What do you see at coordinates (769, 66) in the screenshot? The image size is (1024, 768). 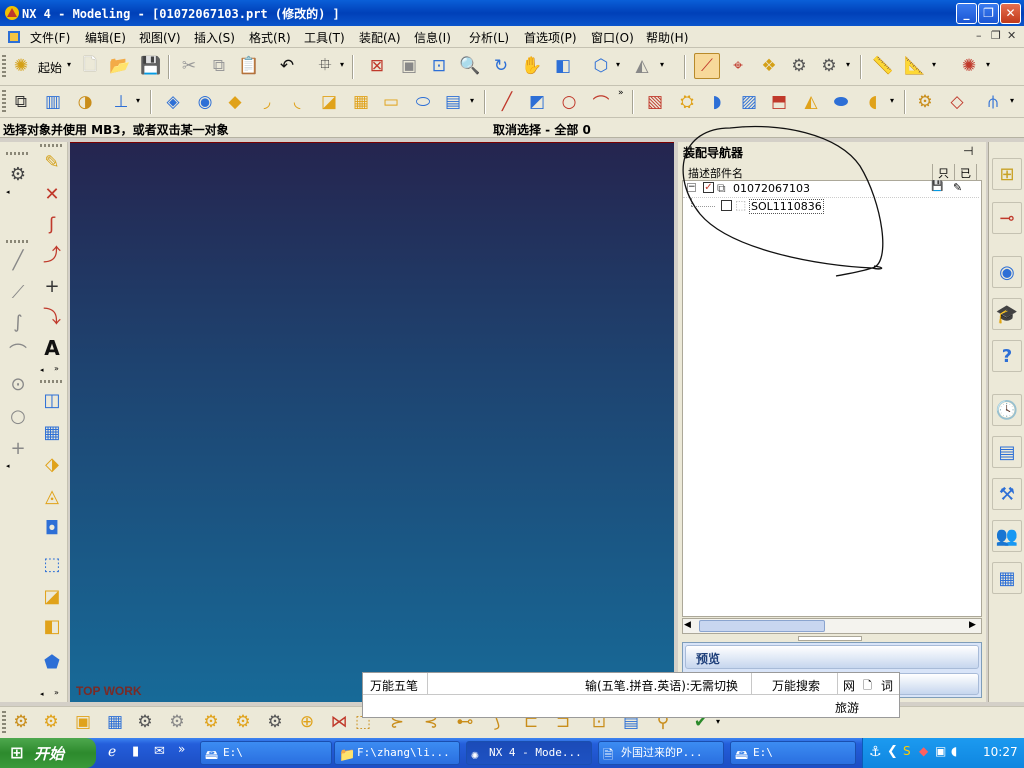 I see `layer-settings-icon: ❖` at bounding box center [769, 66].